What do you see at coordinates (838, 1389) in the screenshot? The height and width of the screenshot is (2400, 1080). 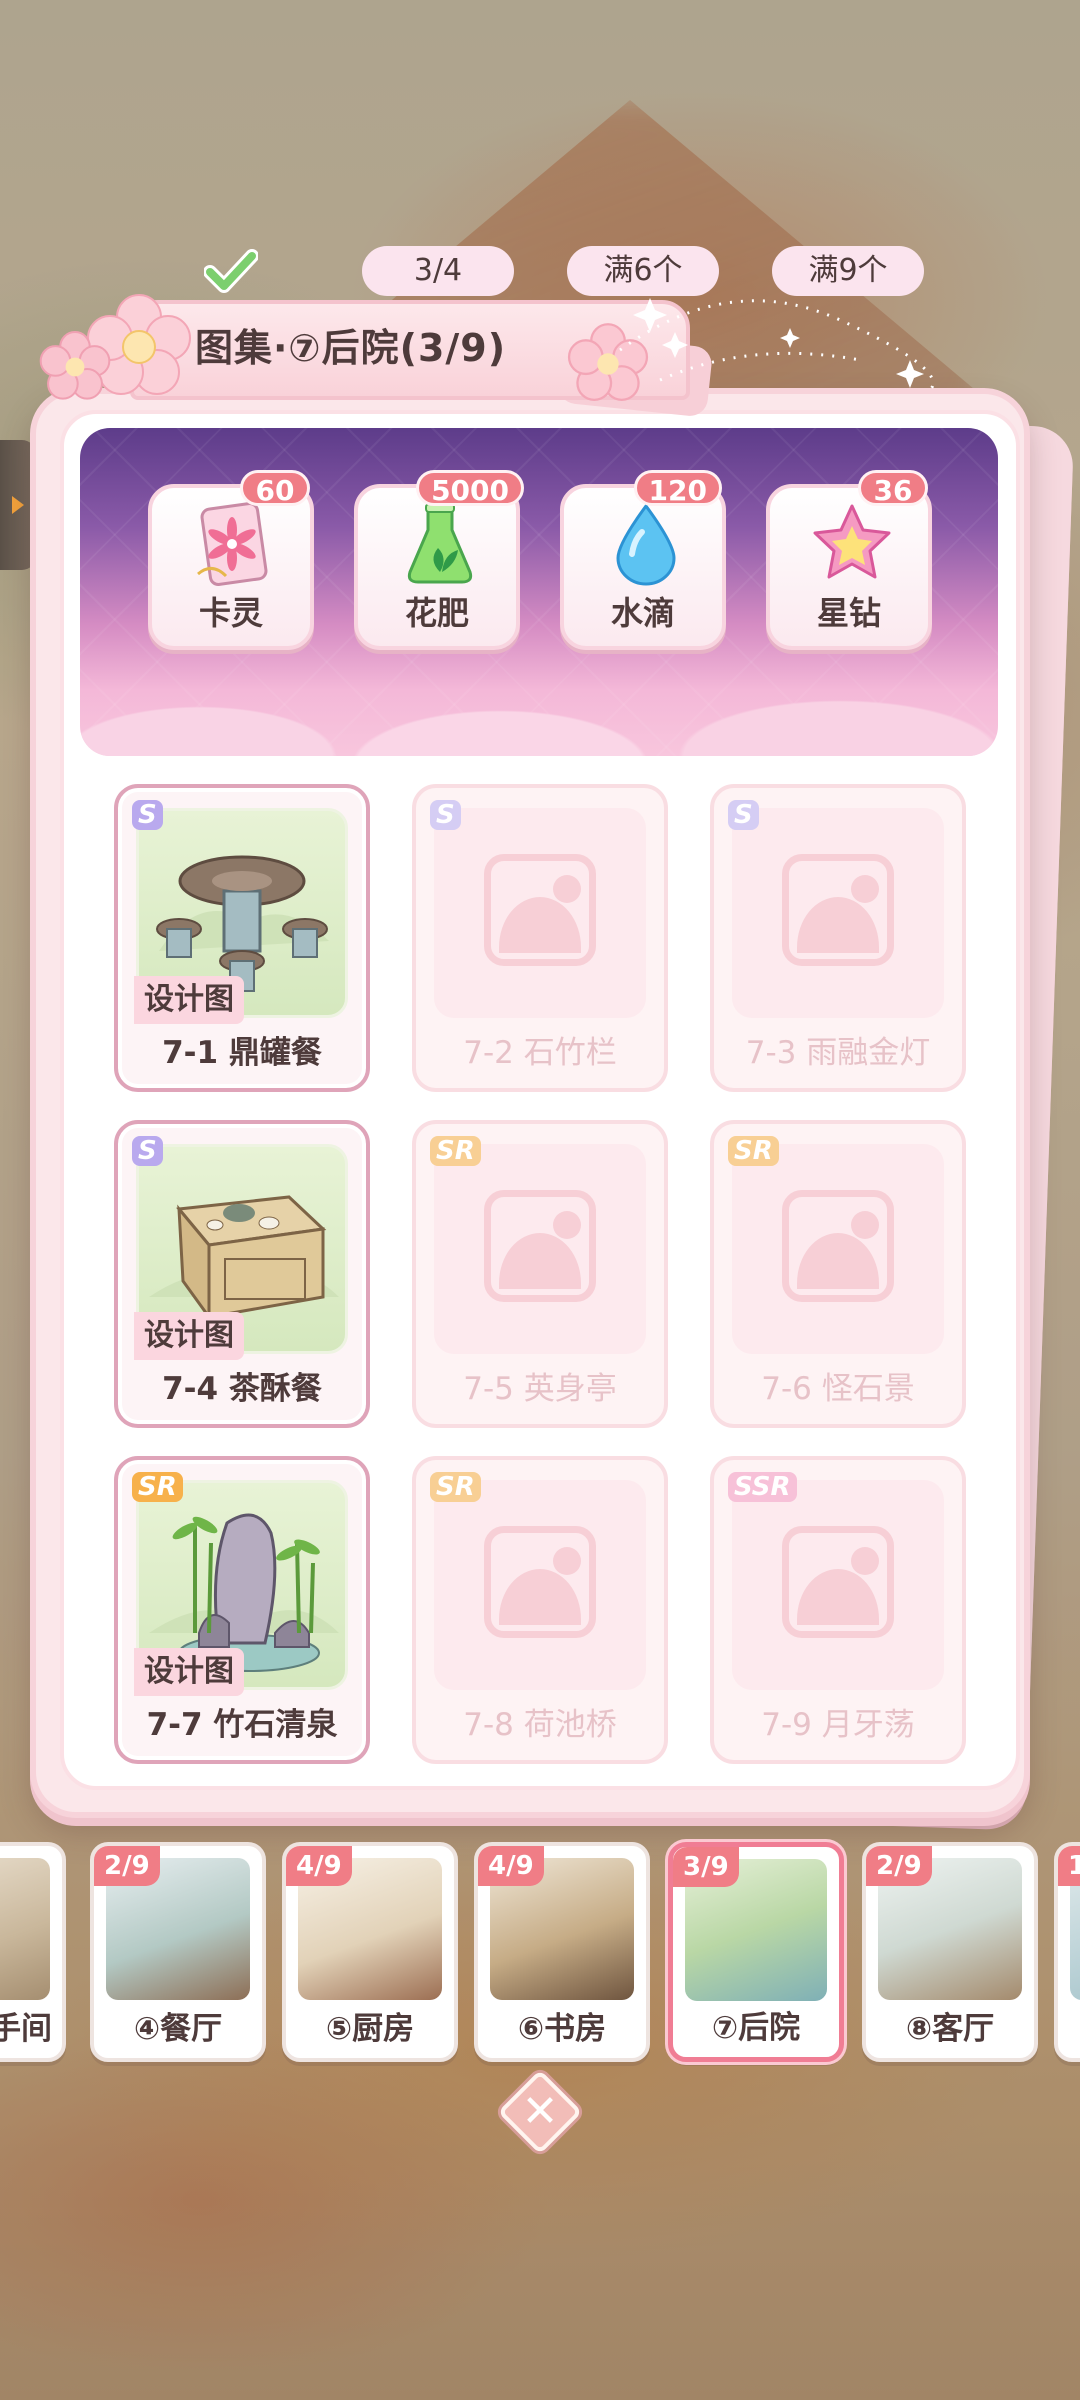 I see `item-label: 7-6 怪石景` at bounding box center [838, 1389].